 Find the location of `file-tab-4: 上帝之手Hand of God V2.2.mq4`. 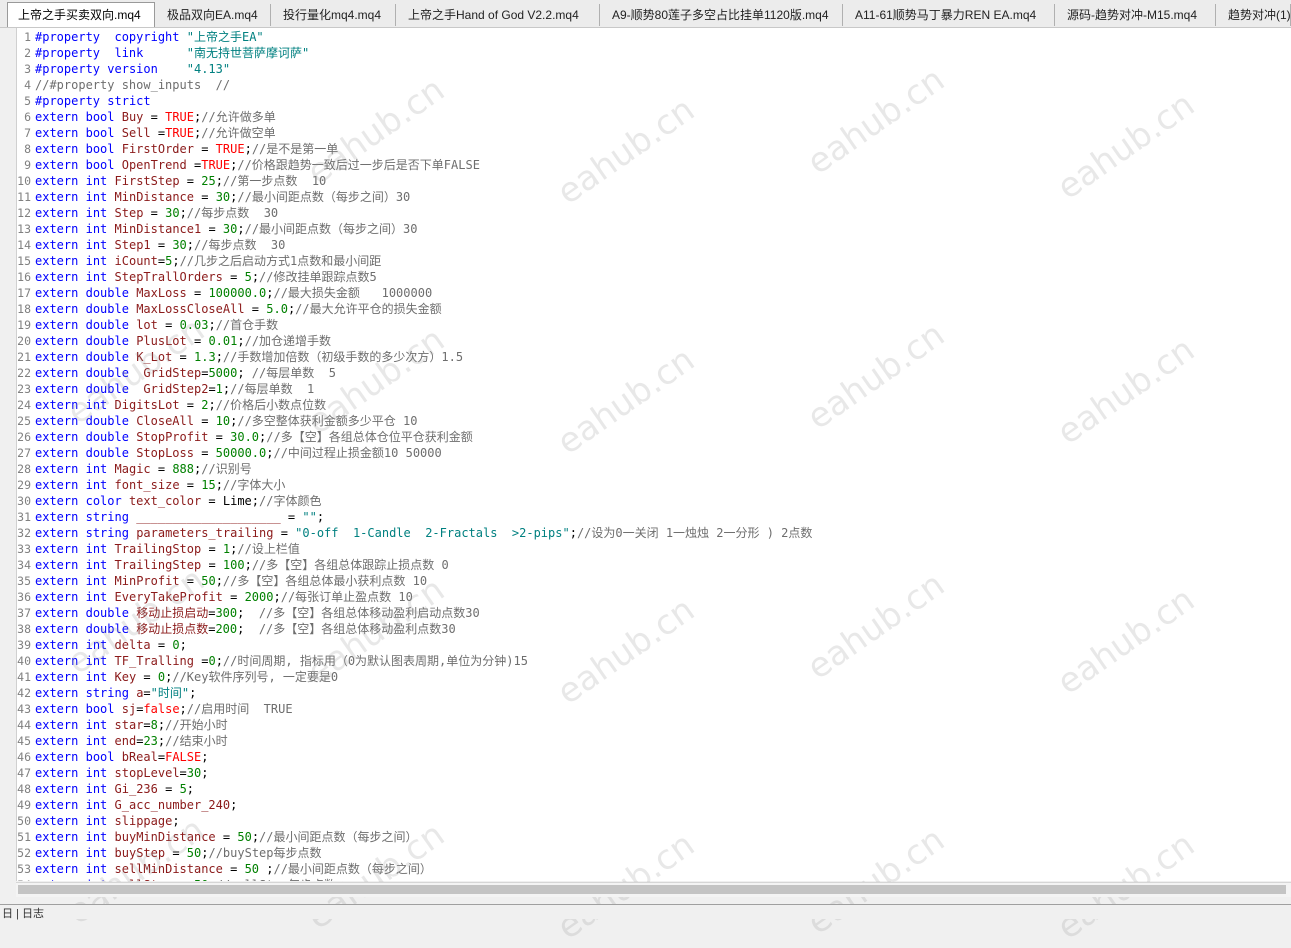

file-tab-4: 上帝之手Hand of God V2.2.mq4 is located at coordinates (499, 15).